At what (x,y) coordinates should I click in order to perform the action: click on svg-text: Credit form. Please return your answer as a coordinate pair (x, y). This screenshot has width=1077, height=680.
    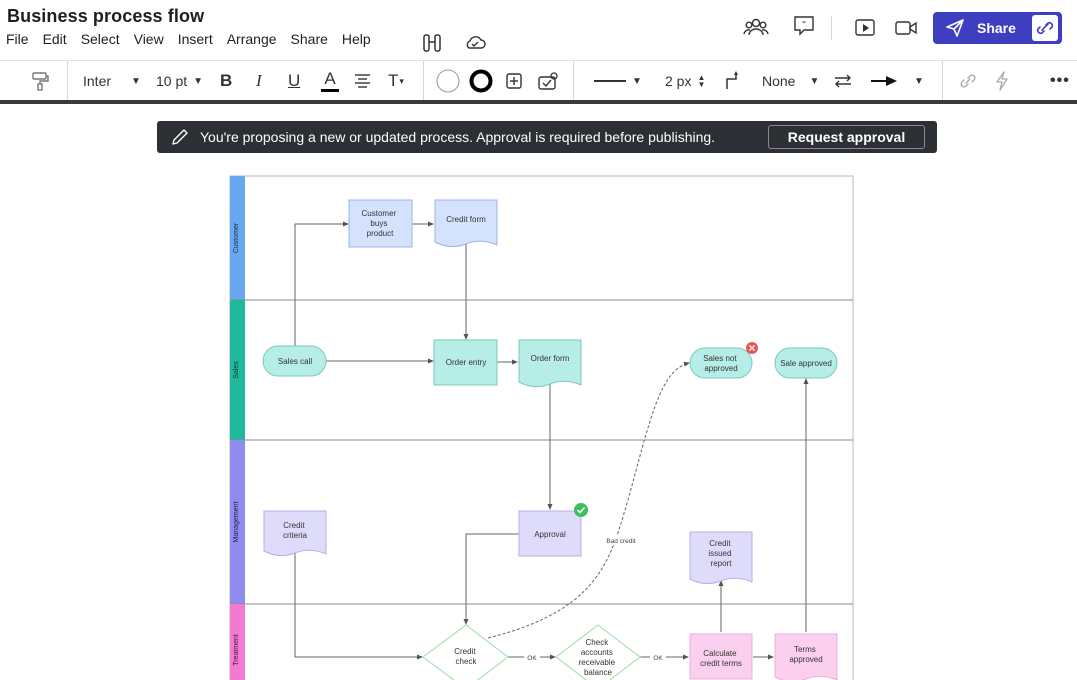
    Looking at the image, I should click on (466, 219).